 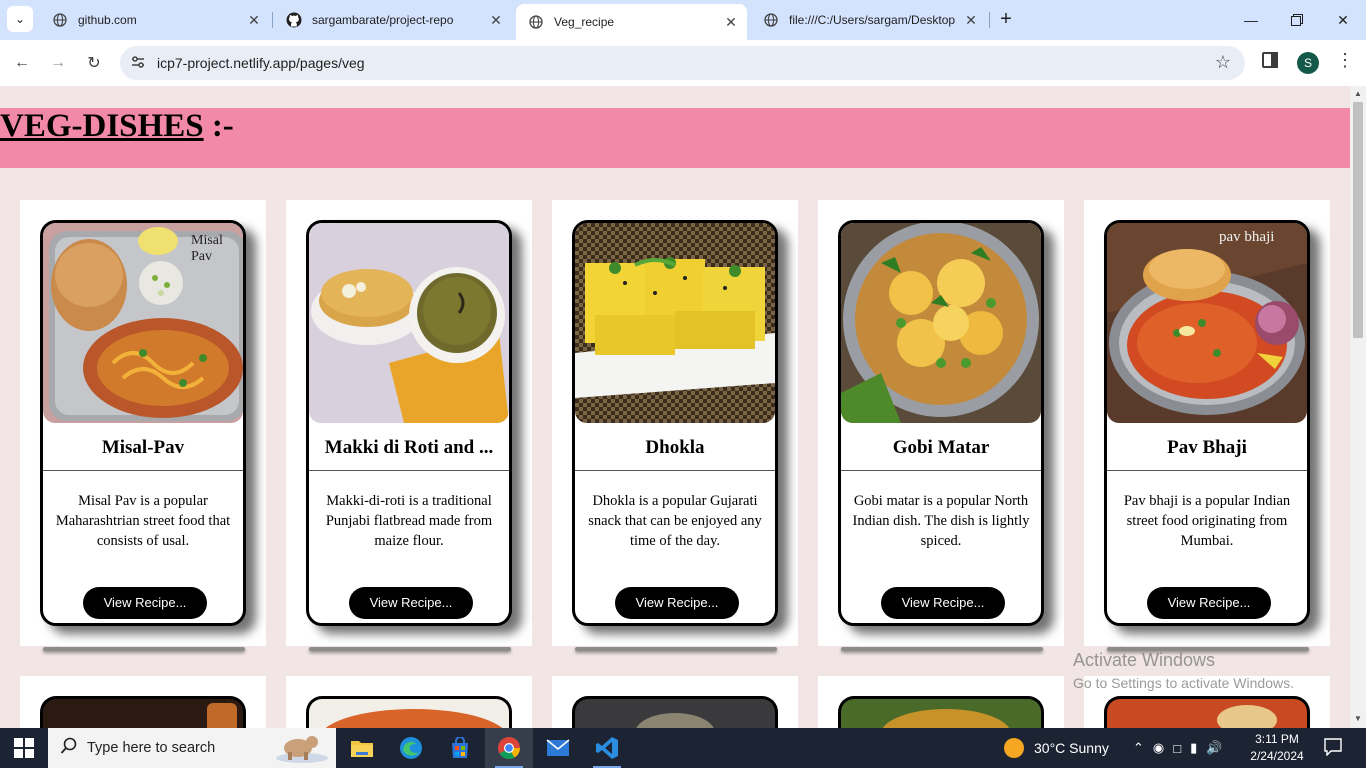 What do you see at coordinates (24, 748) in the screenshot?
I see `windows-start-icon` at bounding box center [24, 748].